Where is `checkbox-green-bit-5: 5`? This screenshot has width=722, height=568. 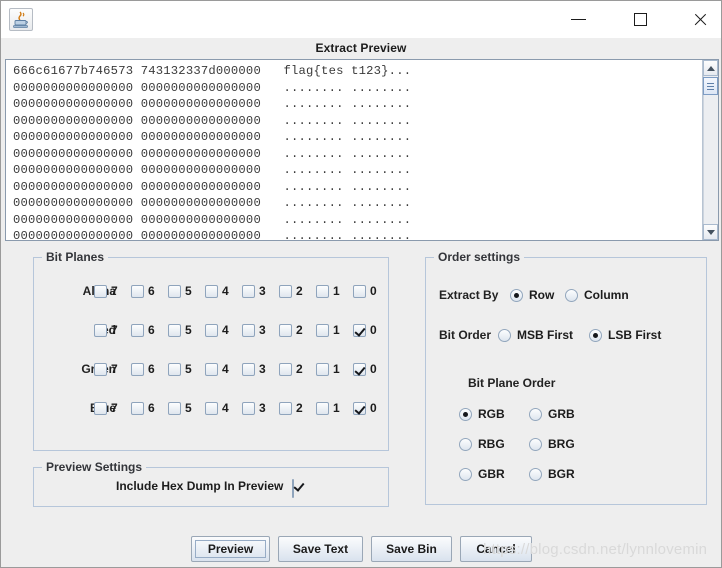 checkbox-green-bit-5: 5 is located at coordinates (180, 369).